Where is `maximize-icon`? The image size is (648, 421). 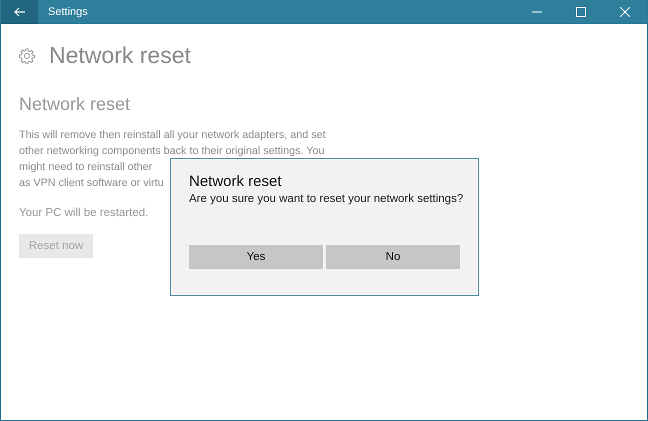
maximize-icon is located at coordinates (581, 12).